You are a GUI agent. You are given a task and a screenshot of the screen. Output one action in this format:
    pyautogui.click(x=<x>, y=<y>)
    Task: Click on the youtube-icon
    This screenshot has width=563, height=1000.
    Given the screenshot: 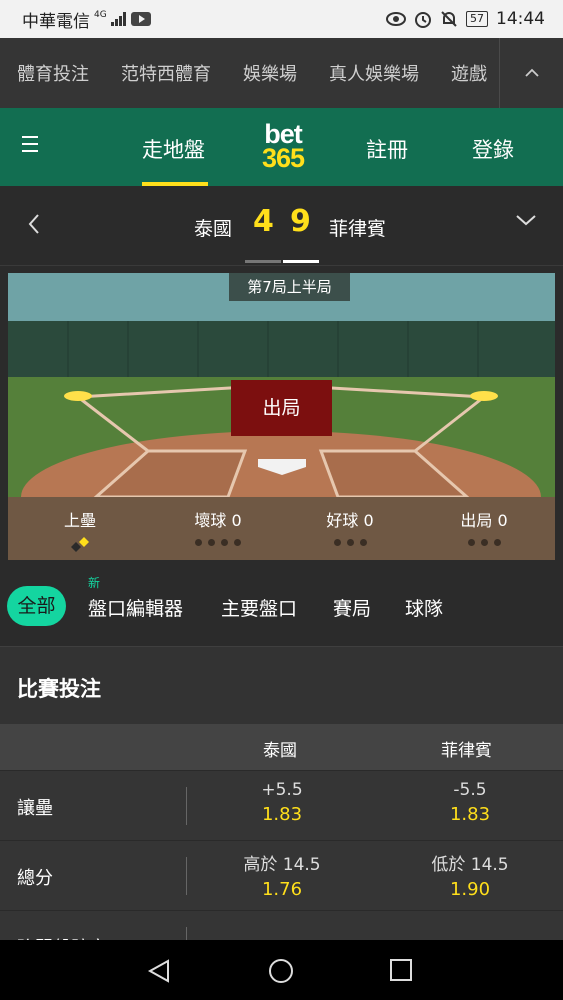 What is the action you would take?
    pyautogui.click(x=140, y=19)
    